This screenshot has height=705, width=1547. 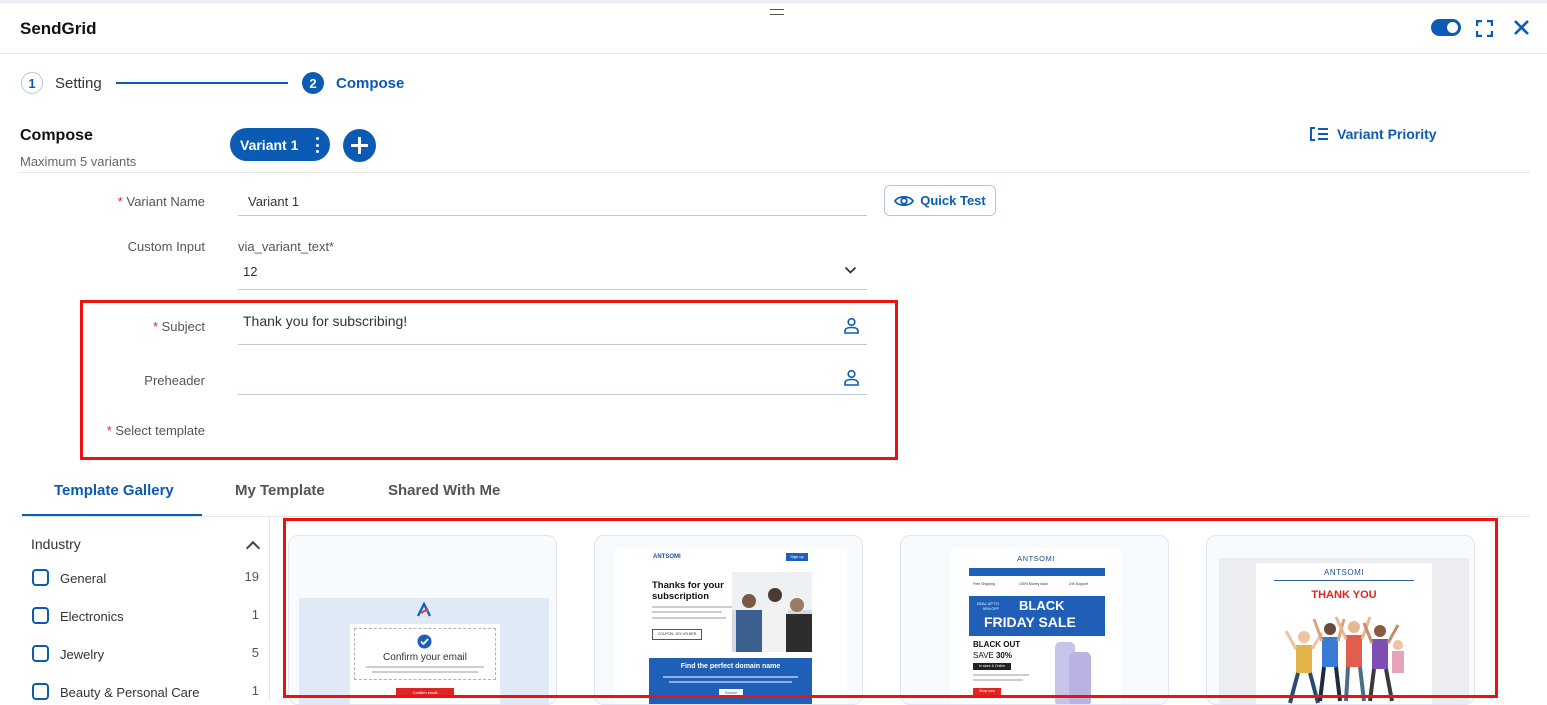 I want to click on filter-industry-title: Industry, so click(x=56, y=544).